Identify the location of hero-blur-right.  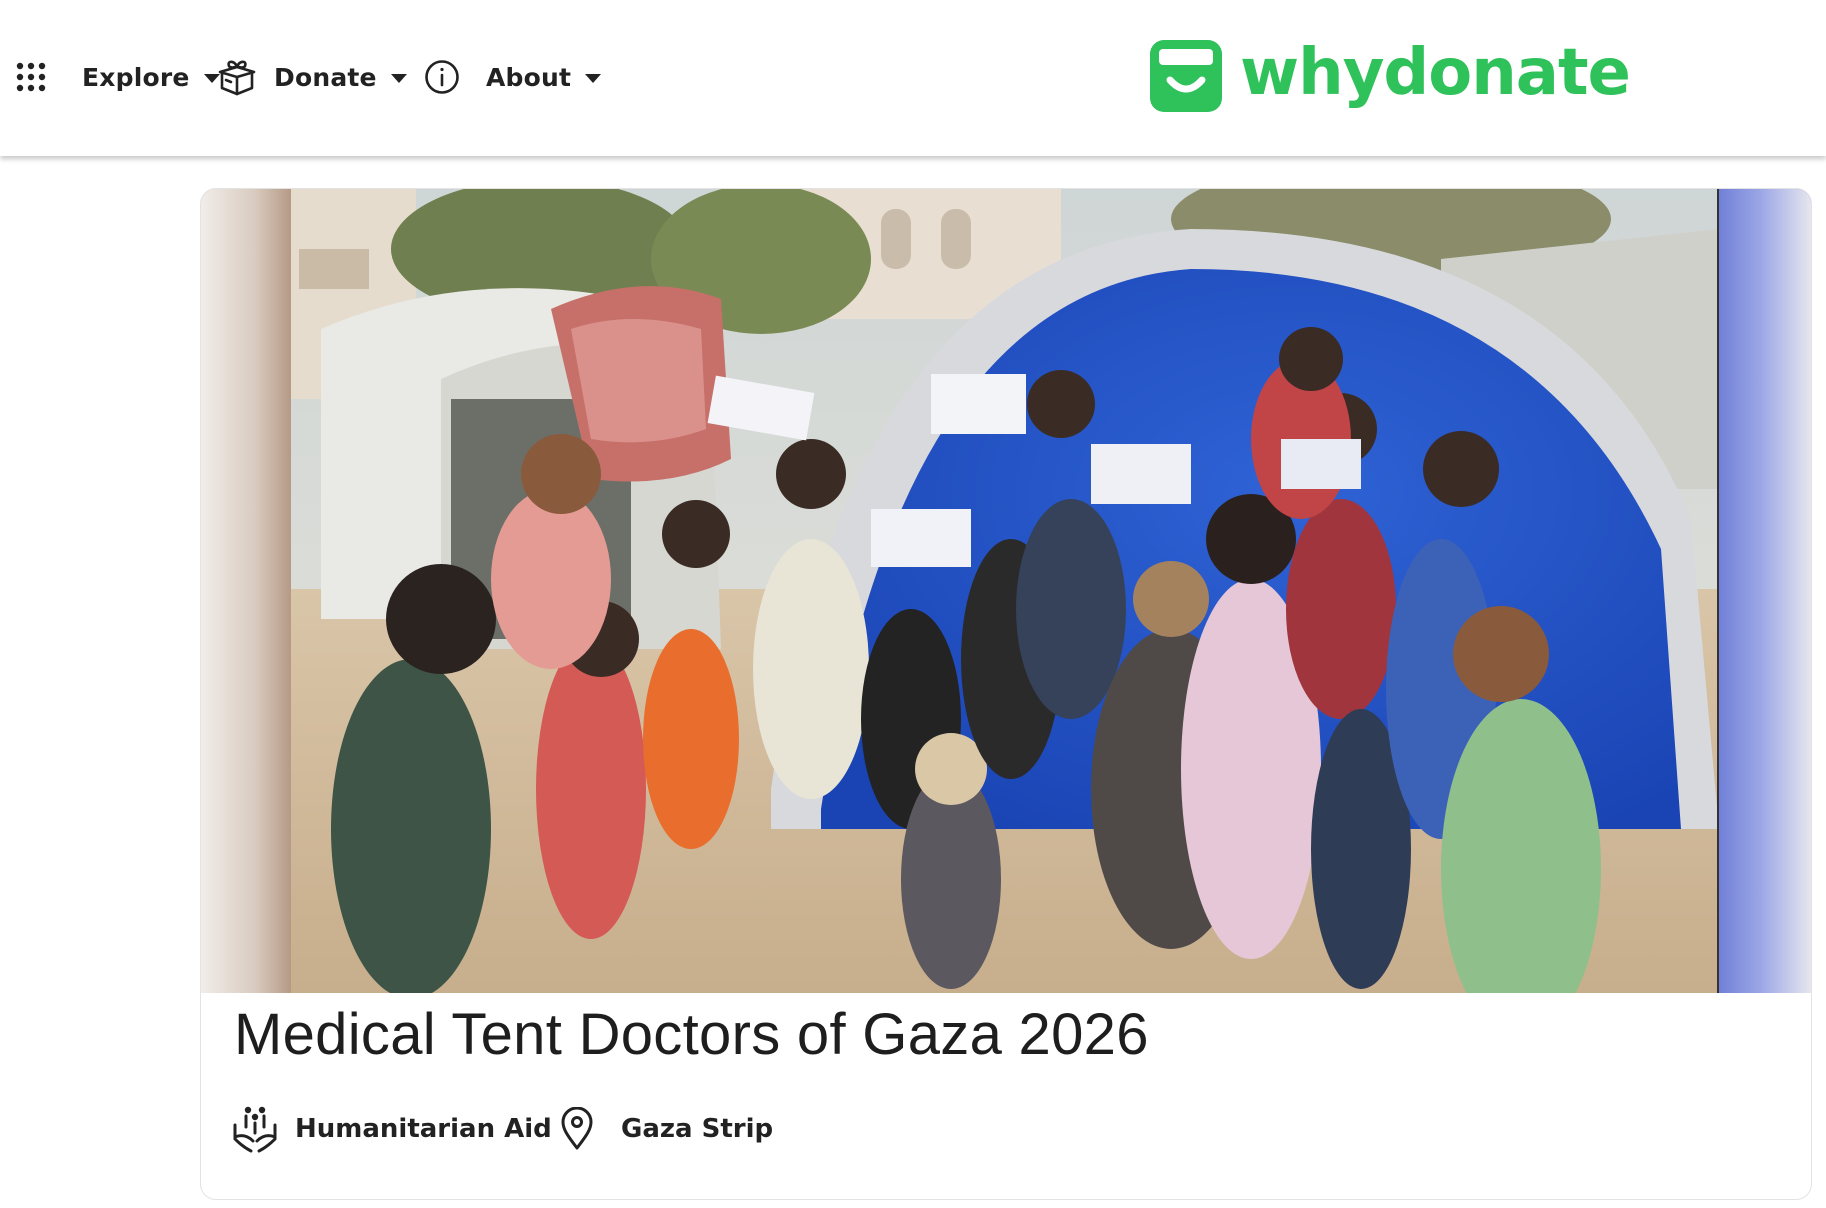
(1765, 591).